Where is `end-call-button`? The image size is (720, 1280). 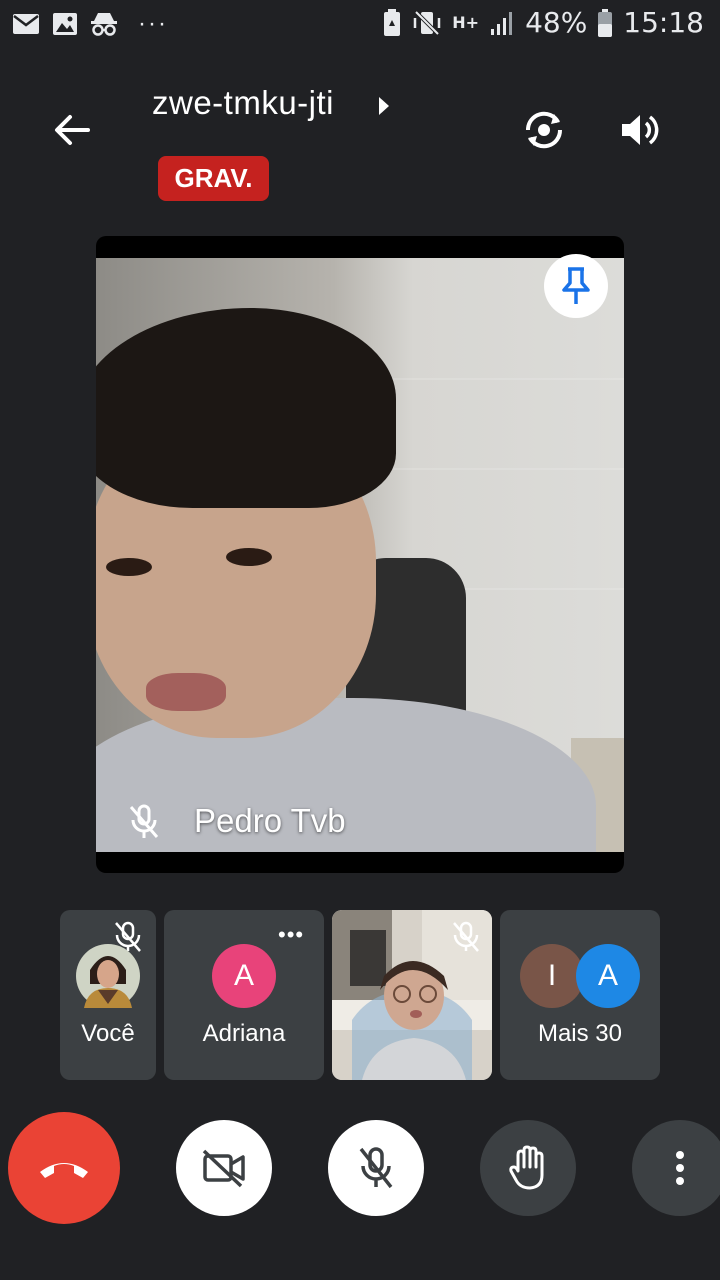 end-call-button is located at coordinates (64, 1168).